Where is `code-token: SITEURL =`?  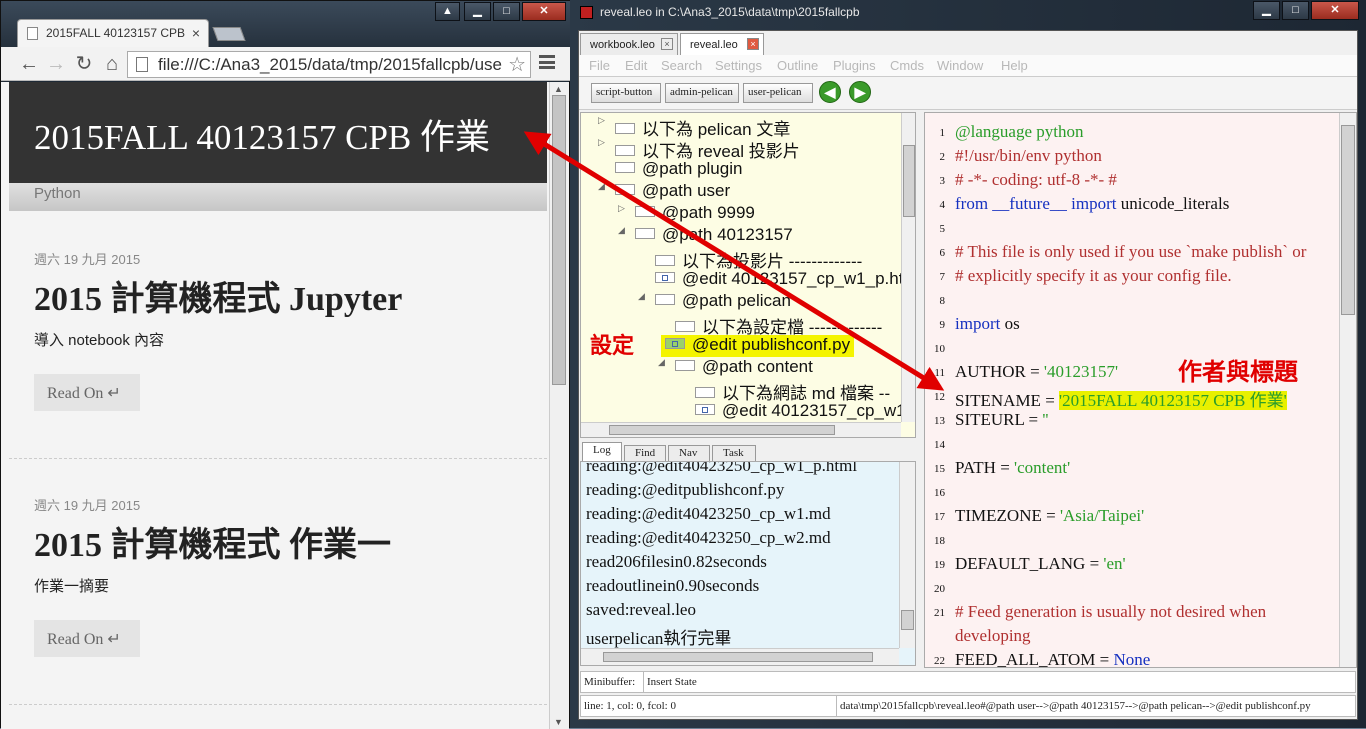
code-token: SITEURL = is located at coordinates (999, 419).